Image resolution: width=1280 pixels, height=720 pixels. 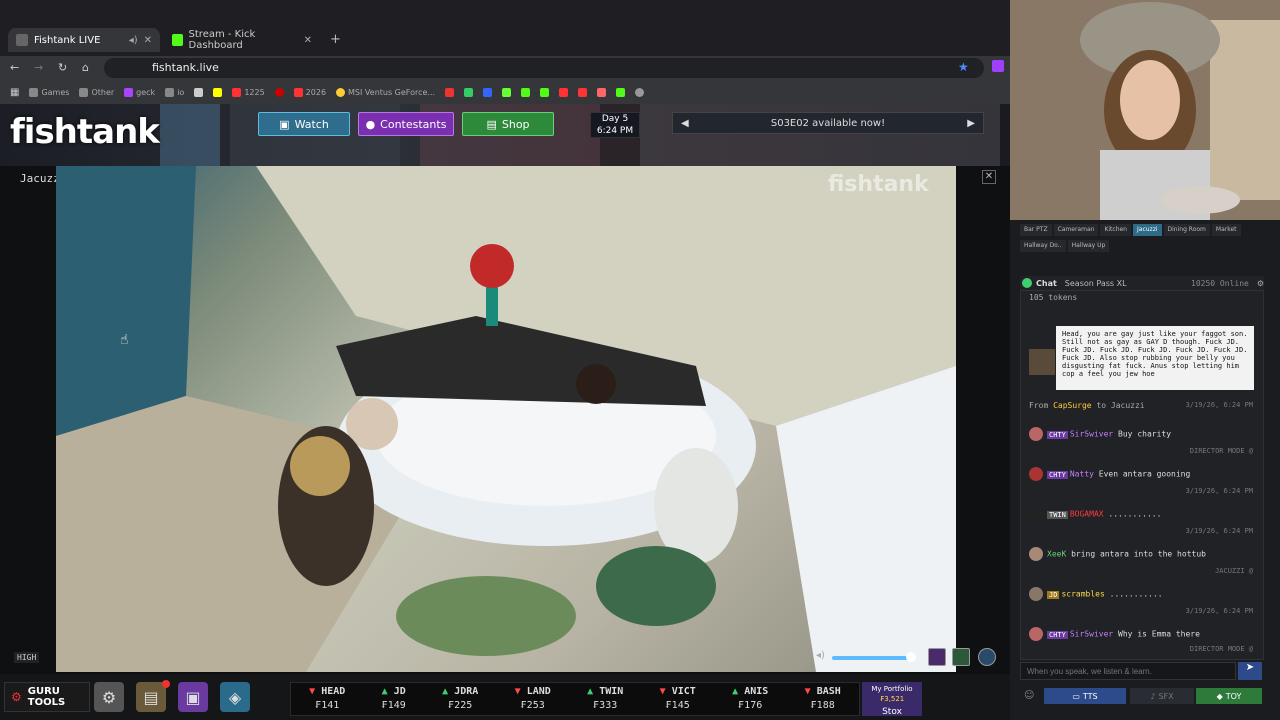 I want to click on cam-tab: Hallway Do.., so click(x=1043, y=246).